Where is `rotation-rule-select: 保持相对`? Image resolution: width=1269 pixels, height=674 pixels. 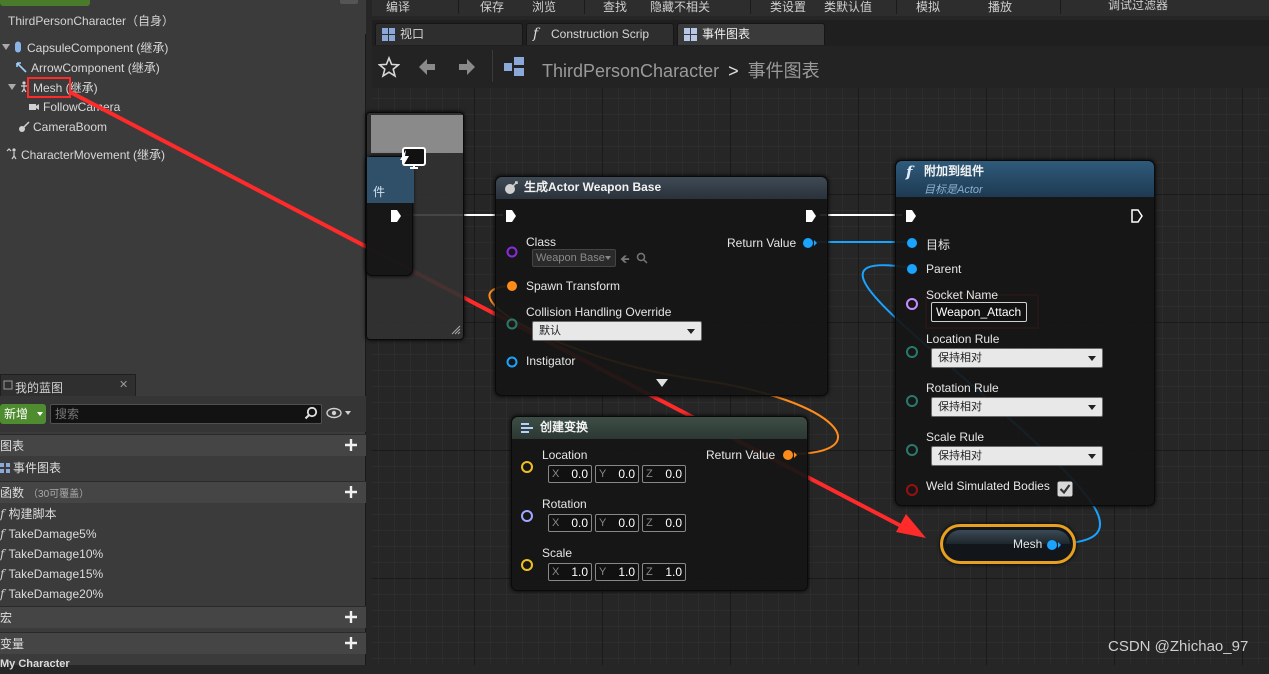 rotation-rule-select: 保持相对 is located at coordinates (1017, 407).